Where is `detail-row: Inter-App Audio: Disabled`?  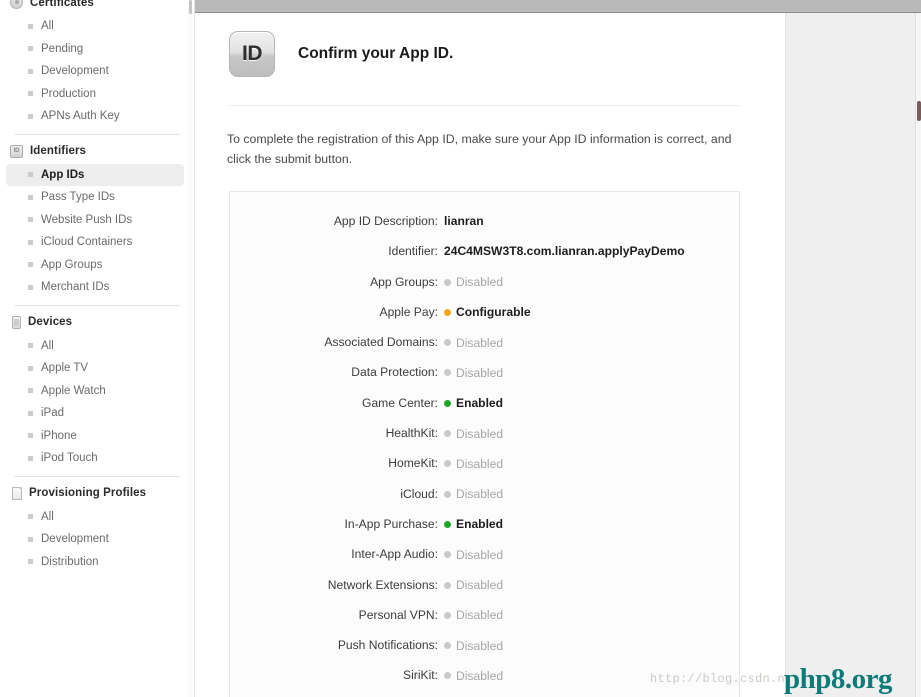
detail-row: Inter-App Audio: Disabled is located at coordinates (484, 562).